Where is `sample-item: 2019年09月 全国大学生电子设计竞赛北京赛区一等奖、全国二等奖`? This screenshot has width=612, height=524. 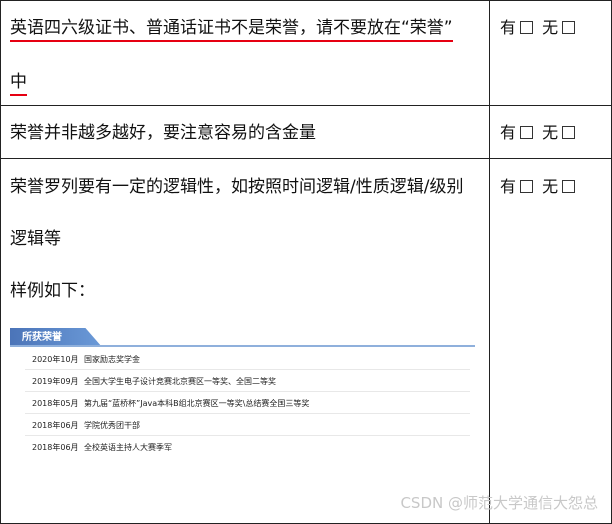 sample-item: 2019年09月 全国大学生电子设计竞赛北京赛区一等奖、全国二等奖 is located at coordinates (154, 382).